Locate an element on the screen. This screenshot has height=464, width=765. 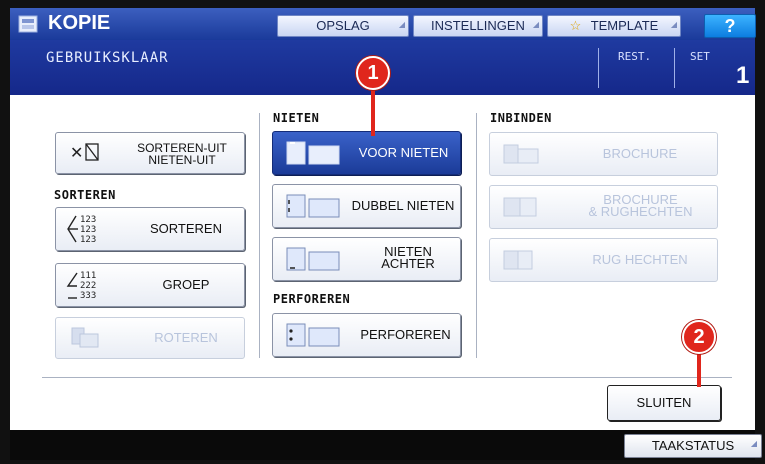
brochure-saddle-icon is located at coordinates (520, 207).